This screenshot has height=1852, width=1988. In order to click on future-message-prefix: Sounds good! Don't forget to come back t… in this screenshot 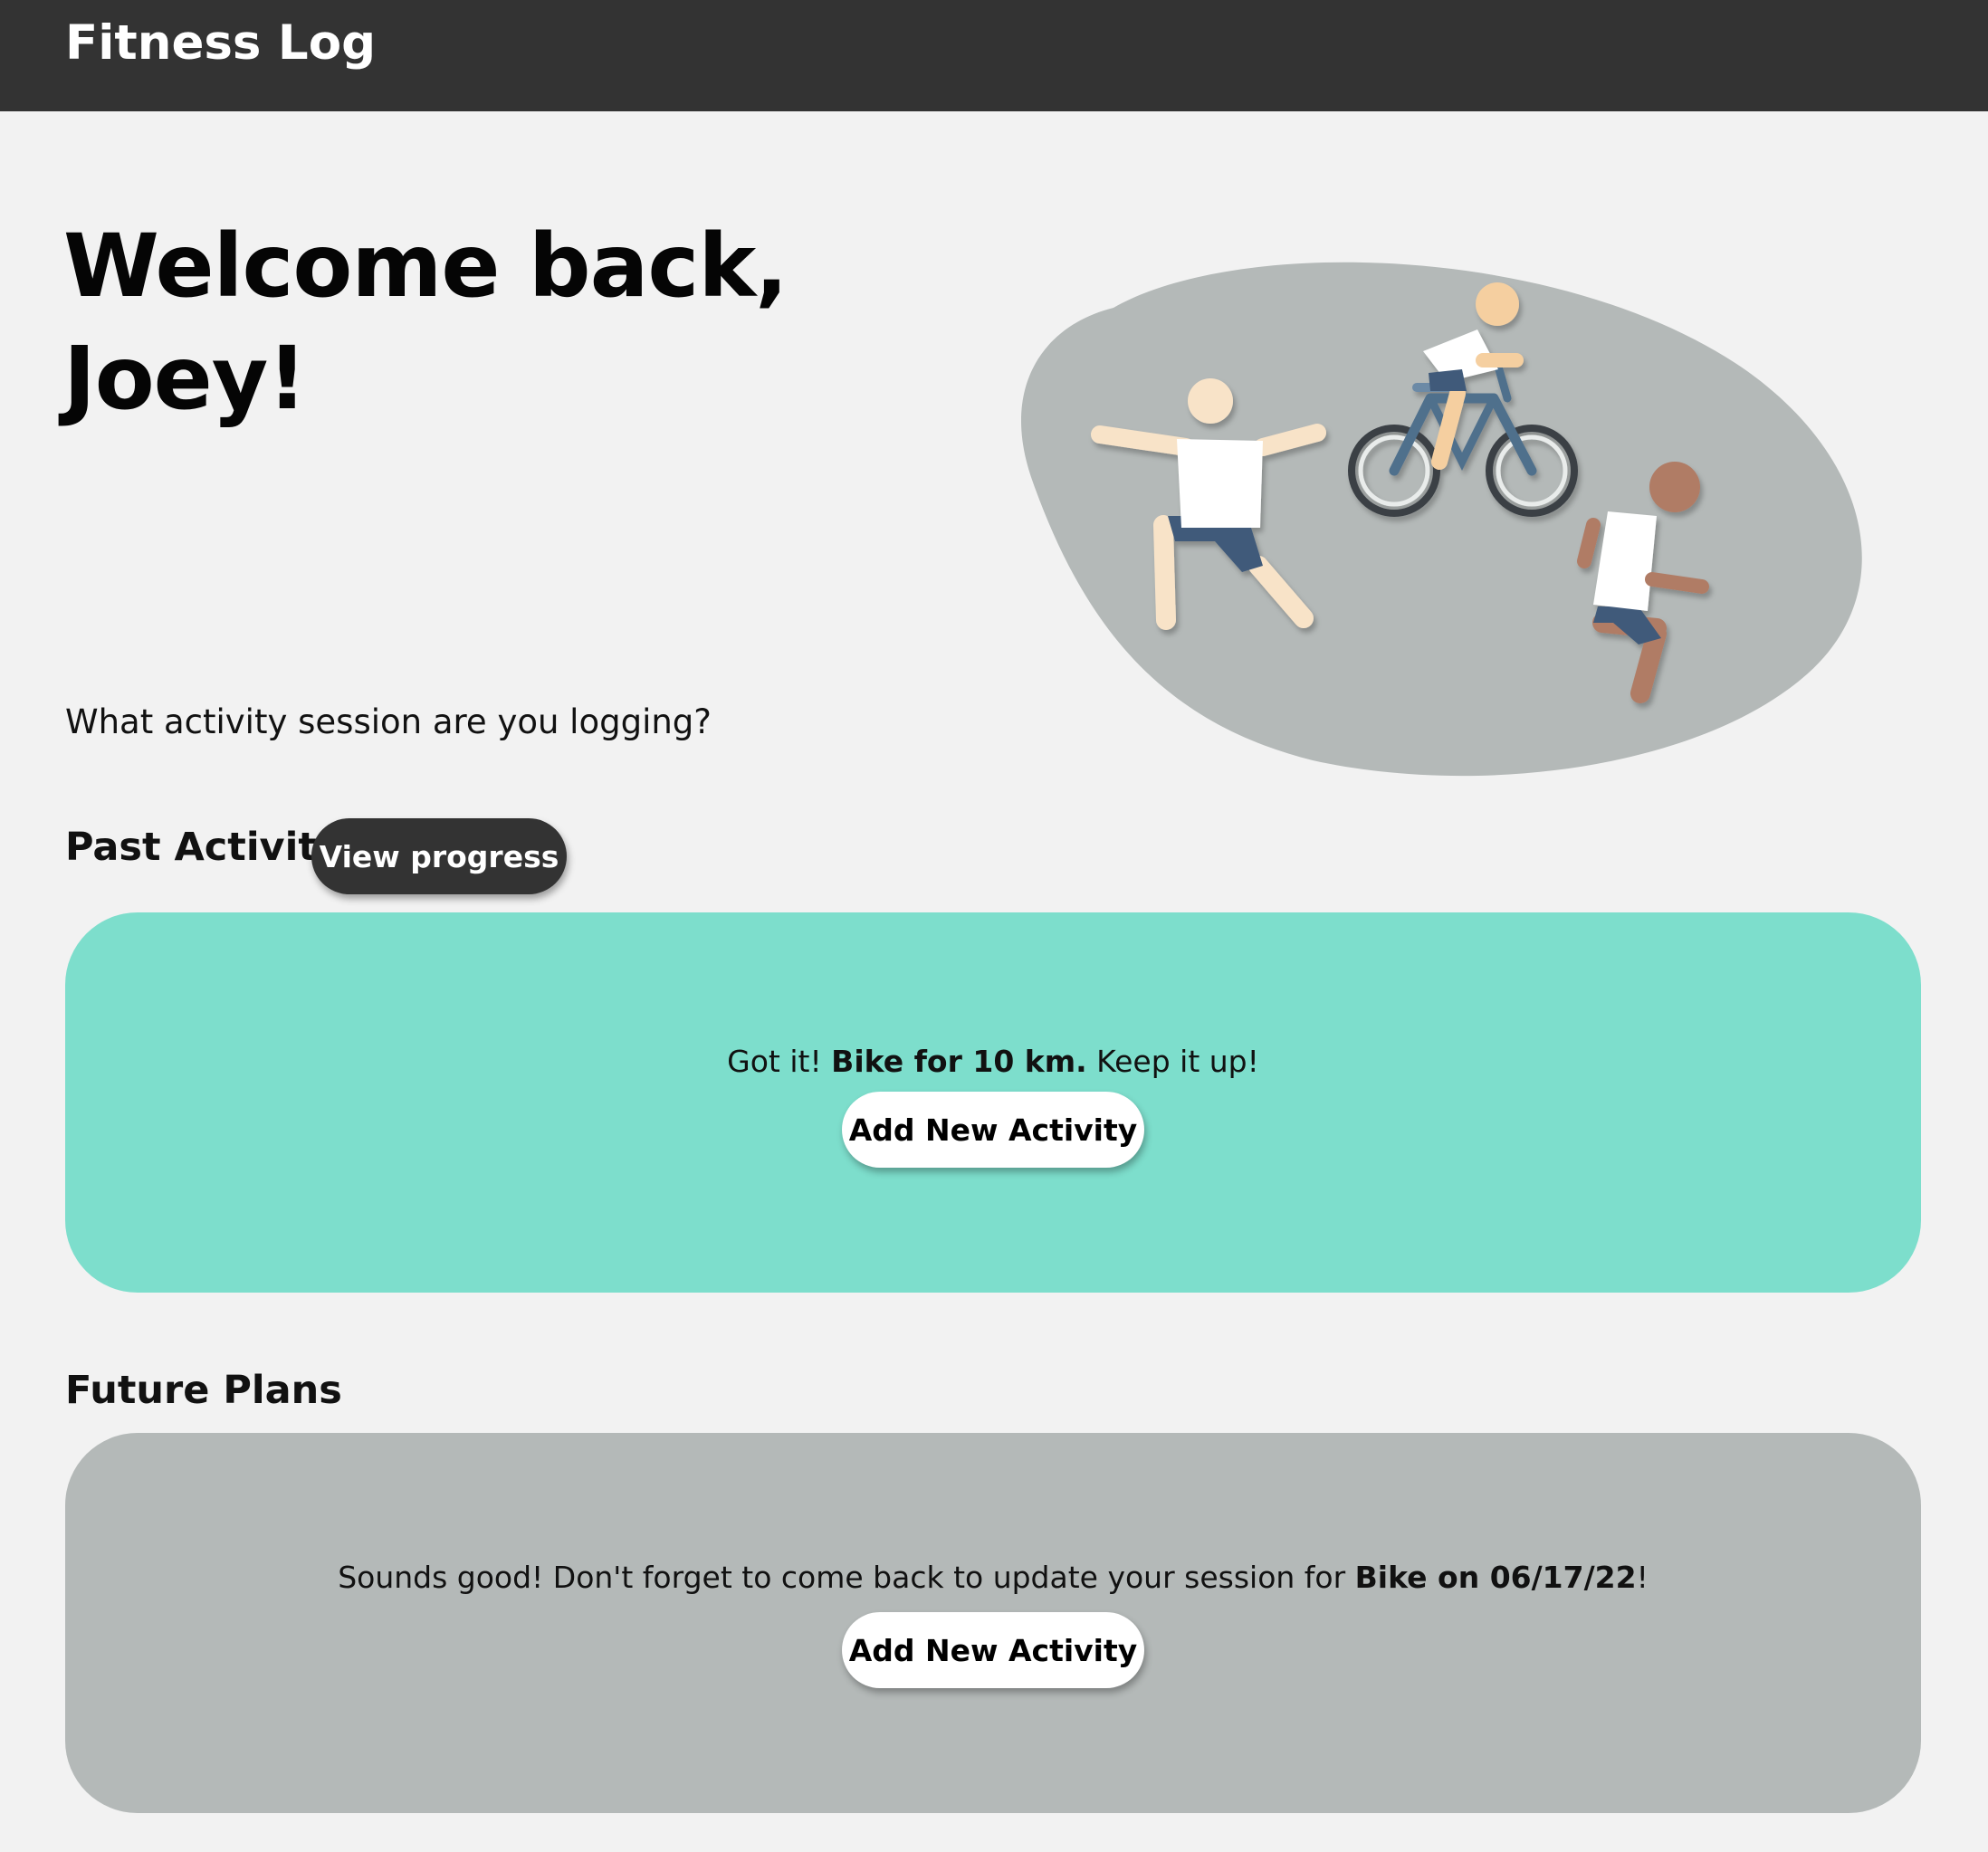, I will do `click(846, 1577)`.